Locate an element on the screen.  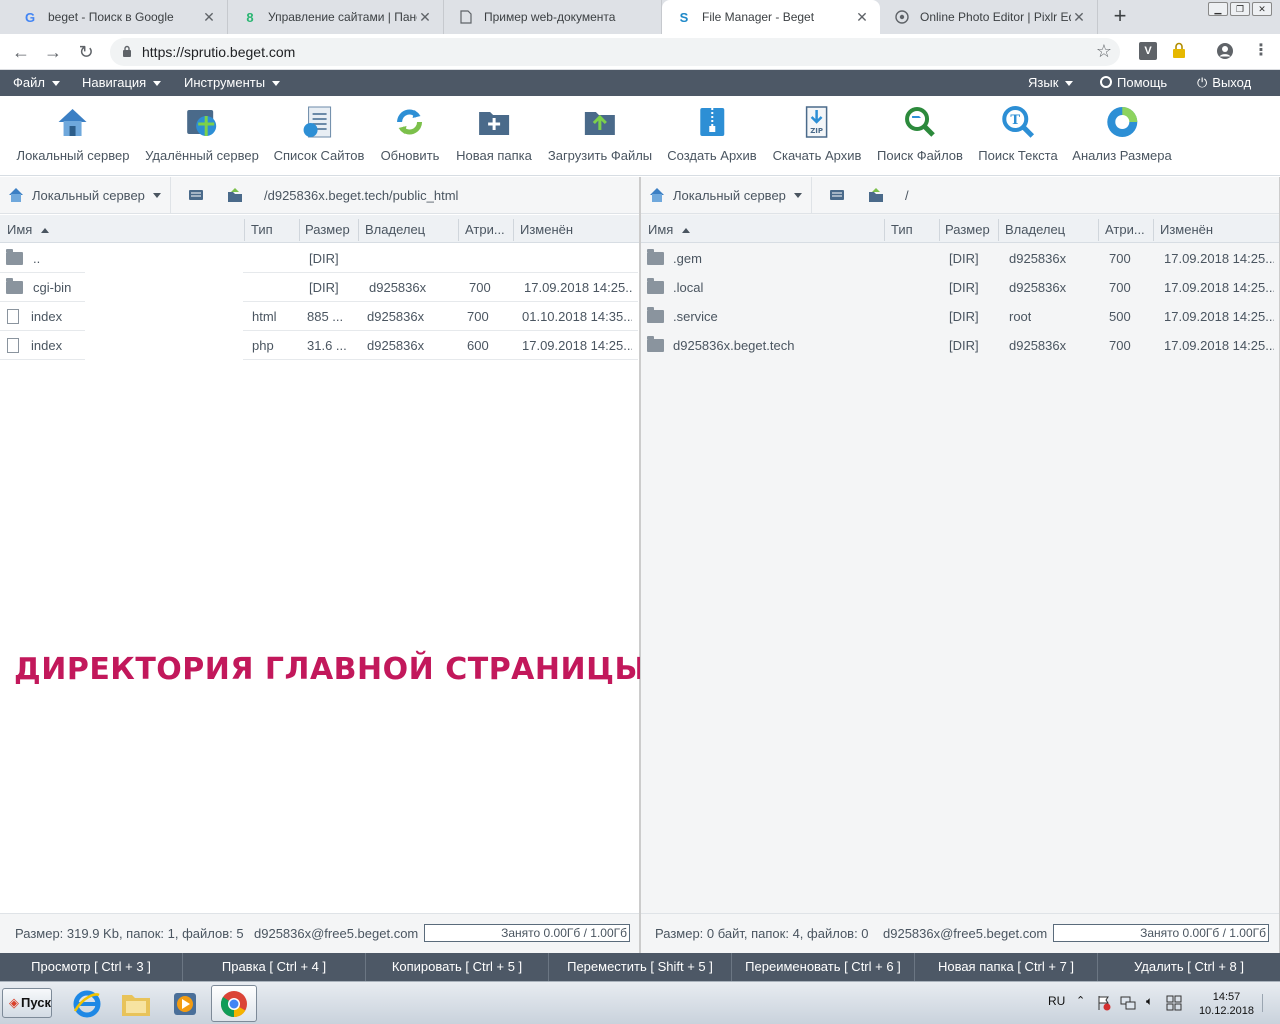
start-button: ◈ Пуск is located at coordinates (27, 1003).